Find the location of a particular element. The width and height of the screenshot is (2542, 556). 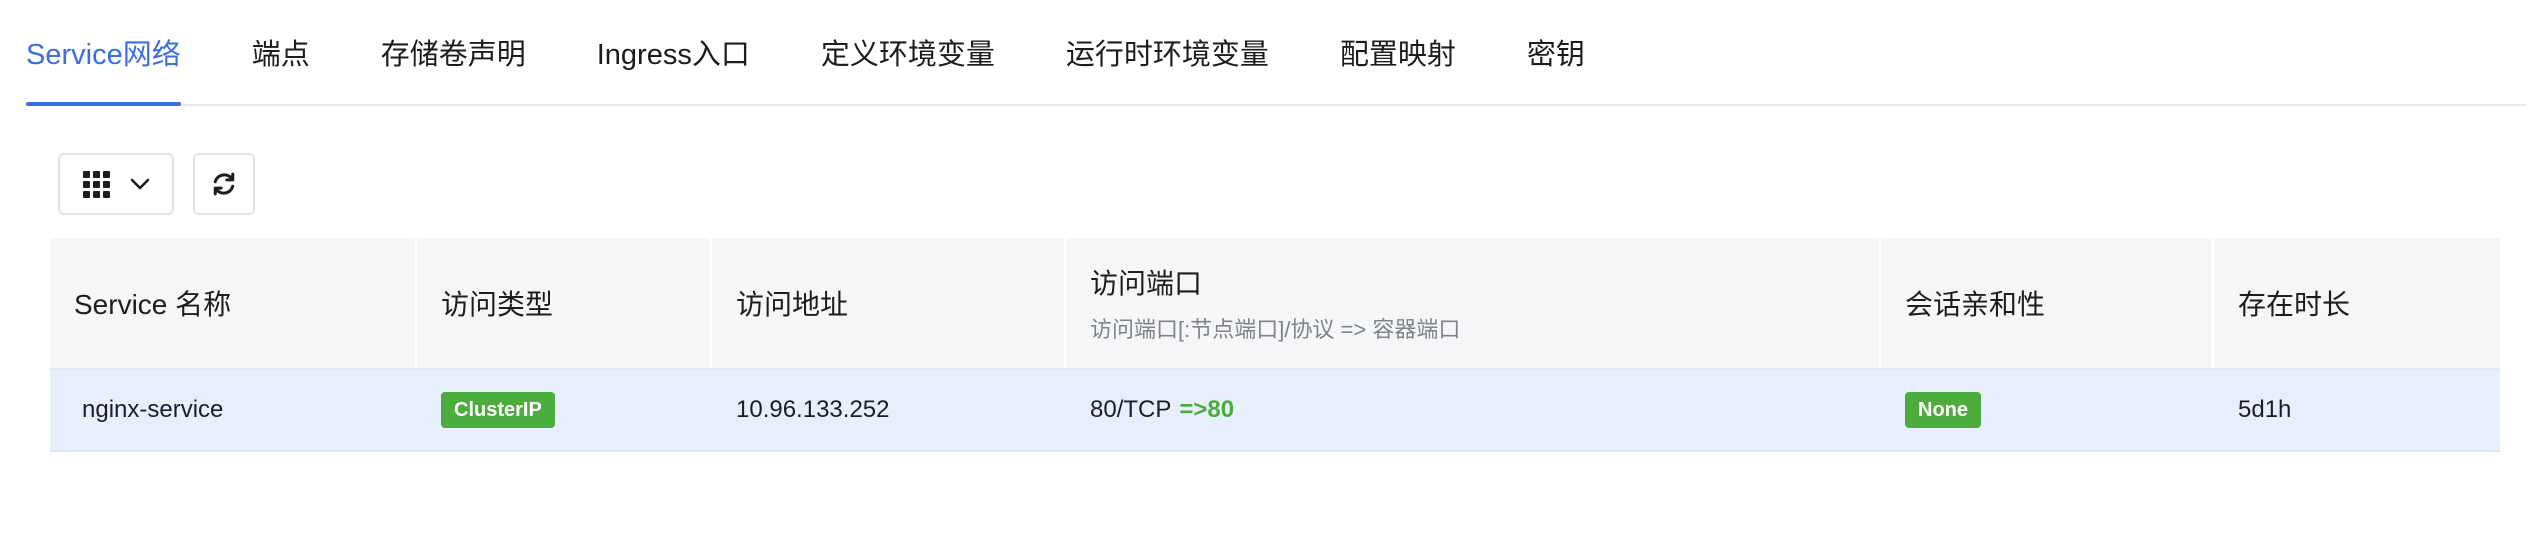

type-badge: ClusterIP is located at coordinates (498, 410).